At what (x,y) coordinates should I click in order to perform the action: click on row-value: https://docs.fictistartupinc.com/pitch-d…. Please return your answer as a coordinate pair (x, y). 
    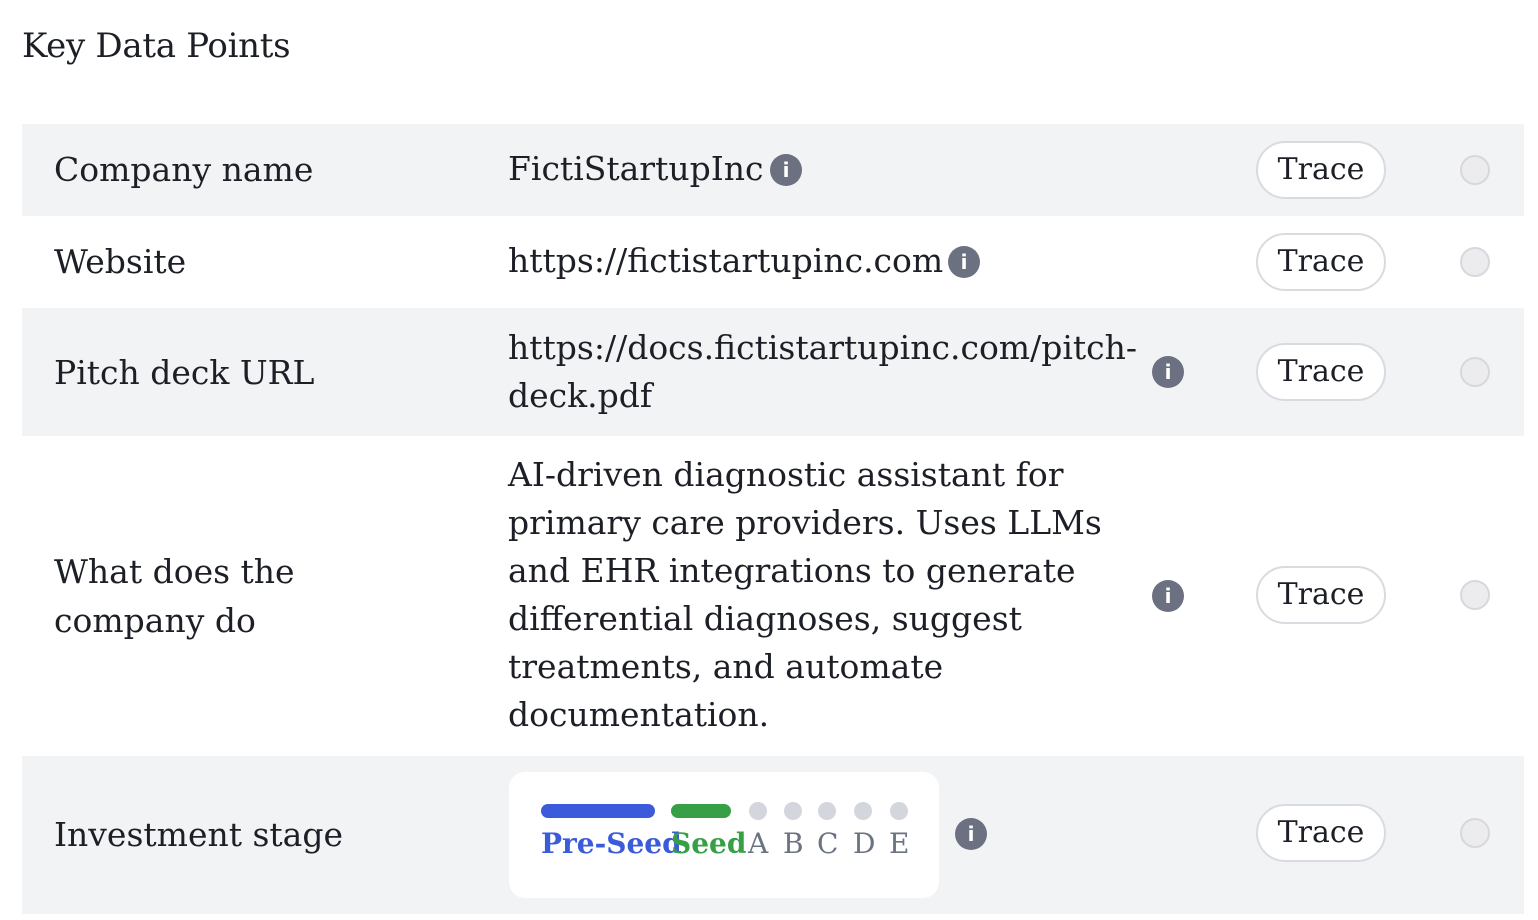
    Looking at the image, I should click on (823, 371).